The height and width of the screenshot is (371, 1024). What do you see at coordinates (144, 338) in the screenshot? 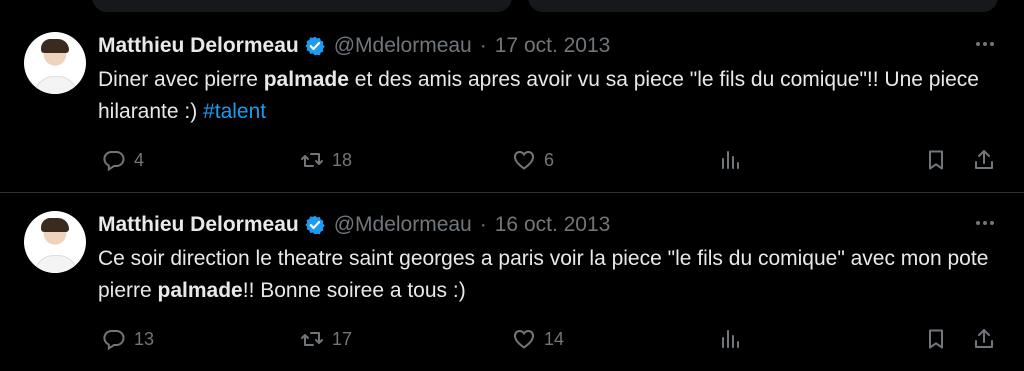
I see `reply-count: 13` at bounding box center [144, 338].